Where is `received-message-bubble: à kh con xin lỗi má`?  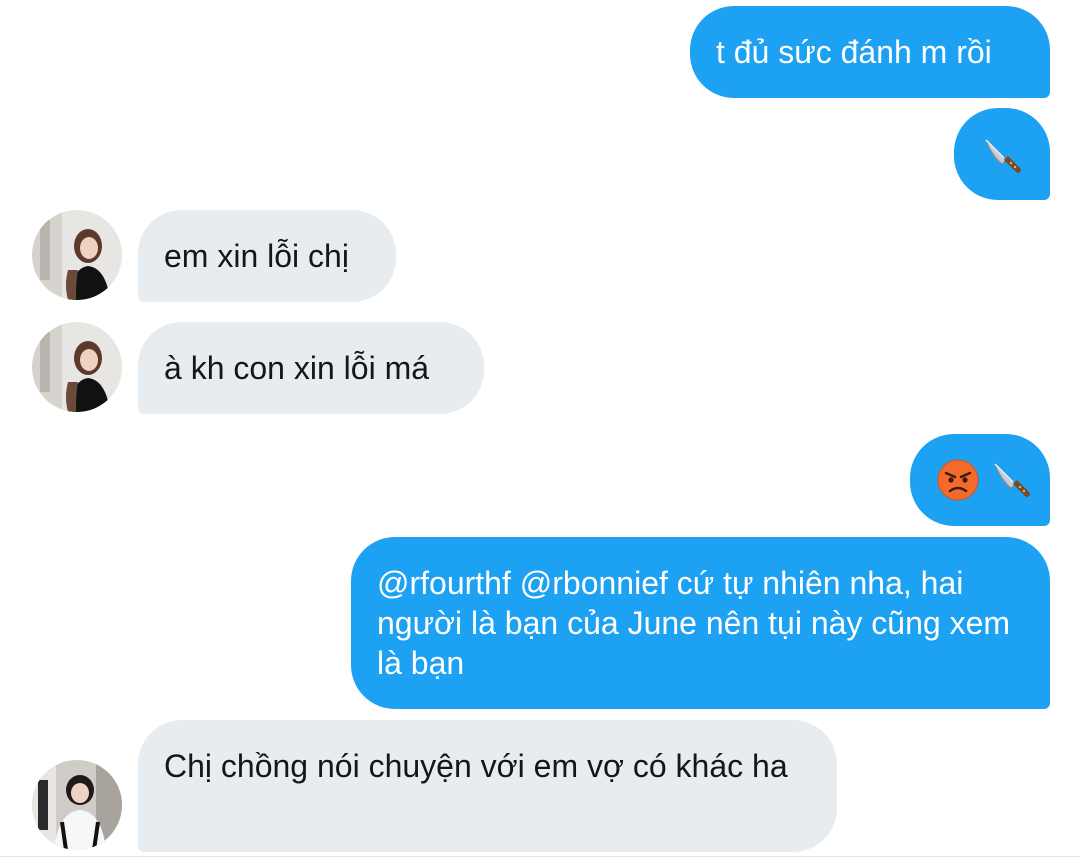
received-message-bubble: à kh con xin lỗi má is located at coordinates (311, 368).